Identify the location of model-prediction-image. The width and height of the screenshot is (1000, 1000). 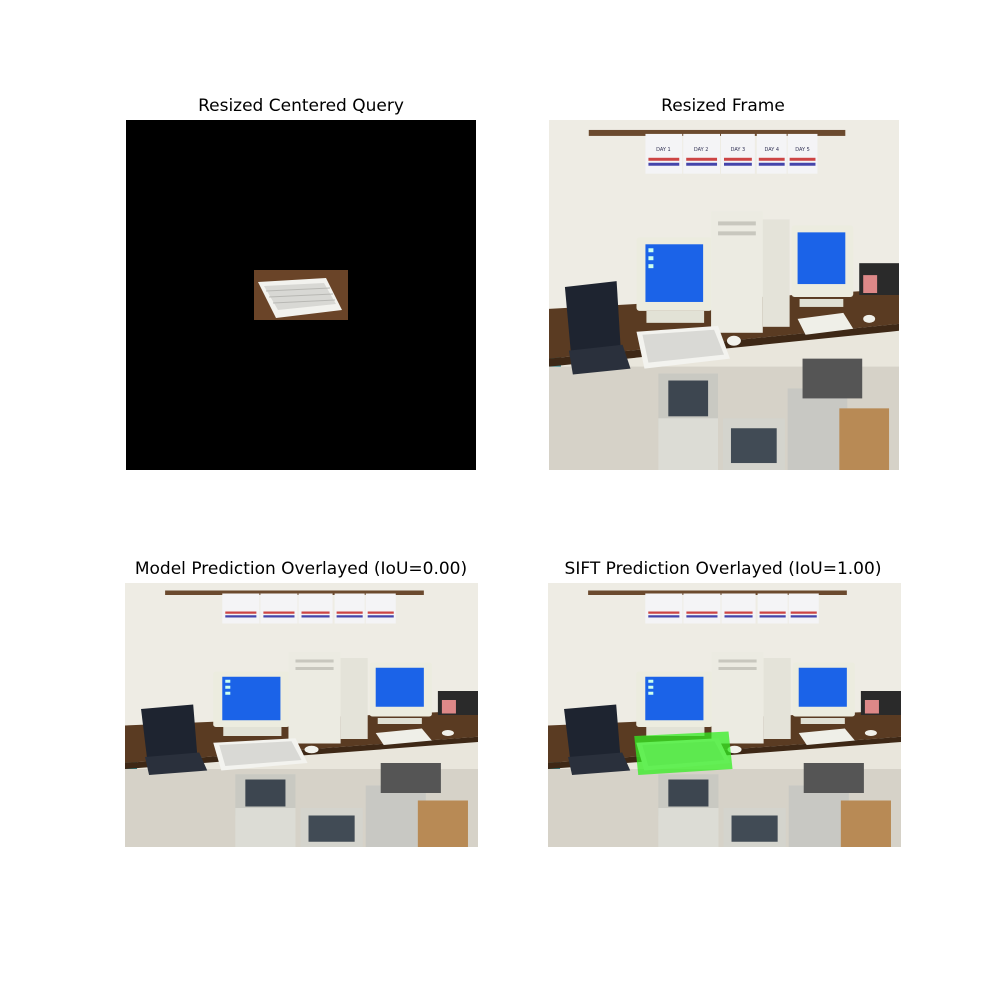
(301, 715).